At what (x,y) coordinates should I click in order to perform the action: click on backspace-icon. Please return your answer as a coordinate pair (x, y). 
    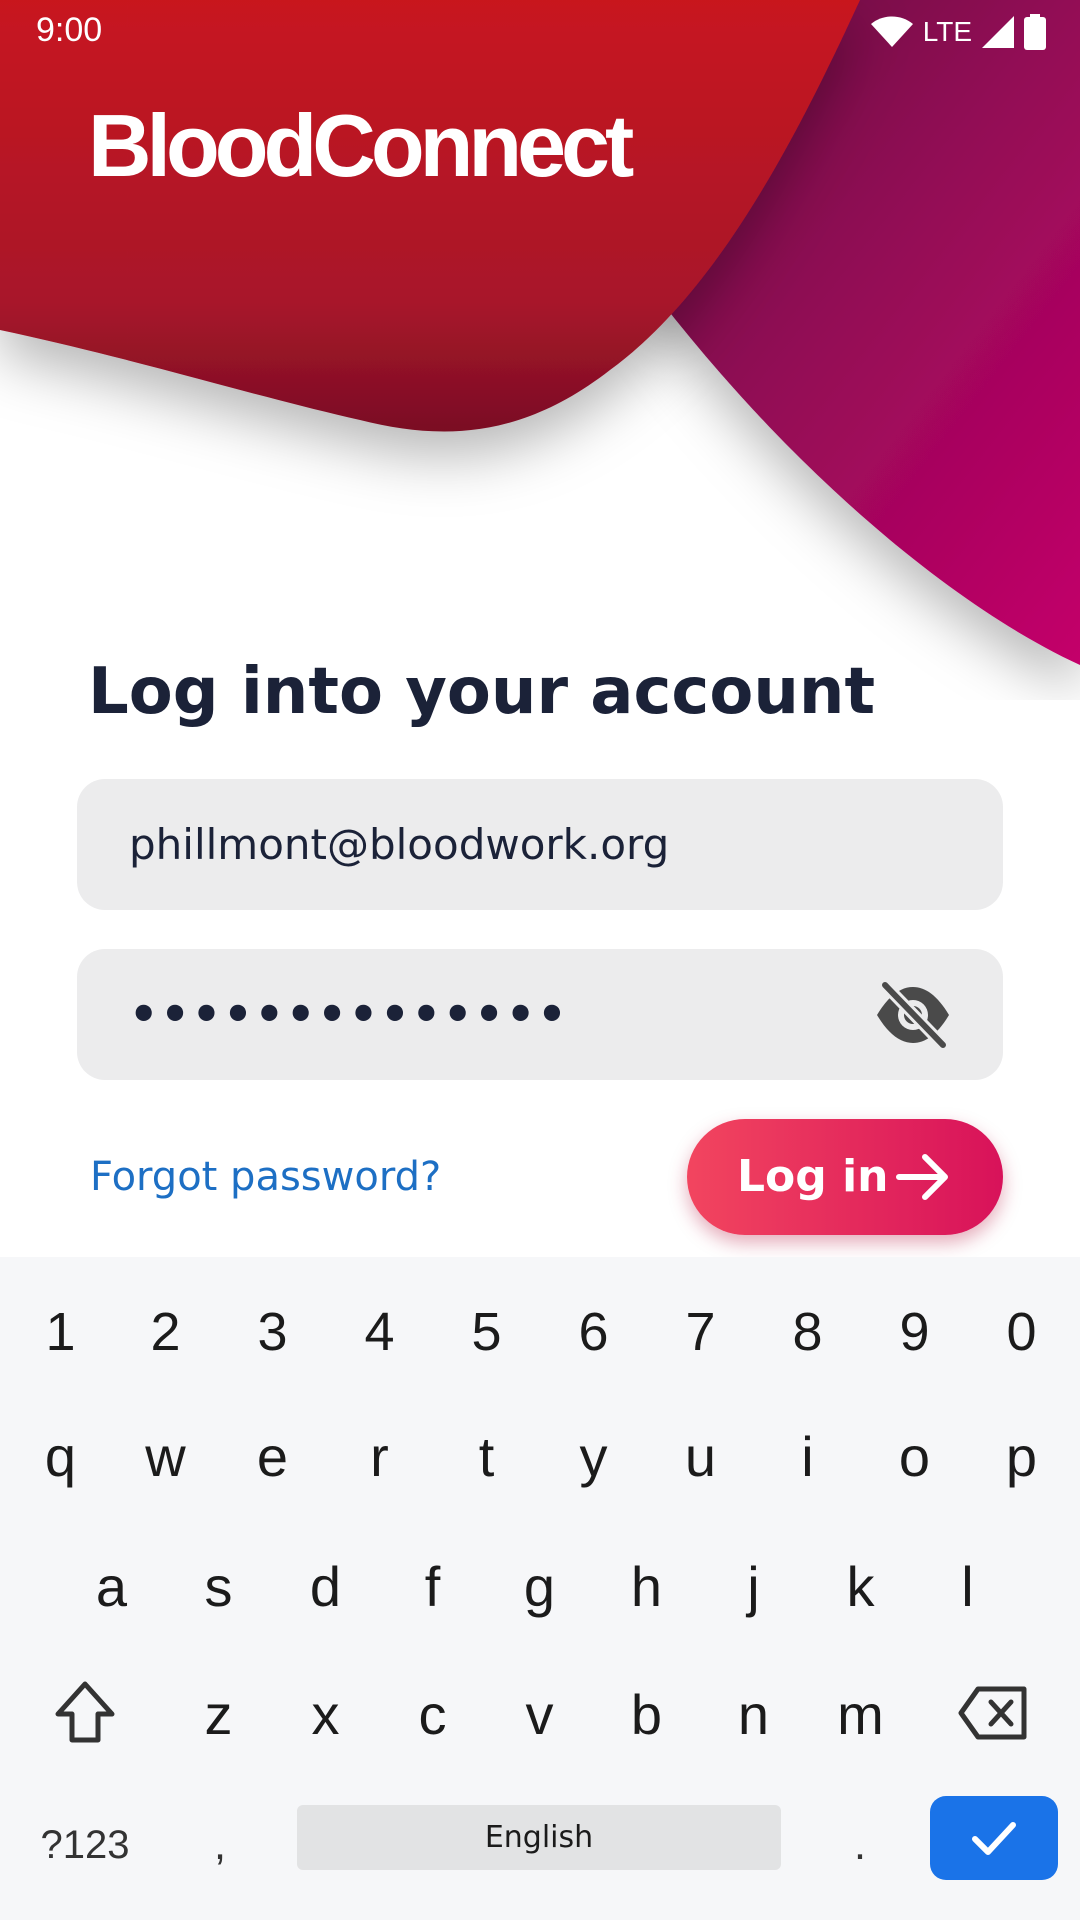
    Looking at the image, I should click on (993, 1713).